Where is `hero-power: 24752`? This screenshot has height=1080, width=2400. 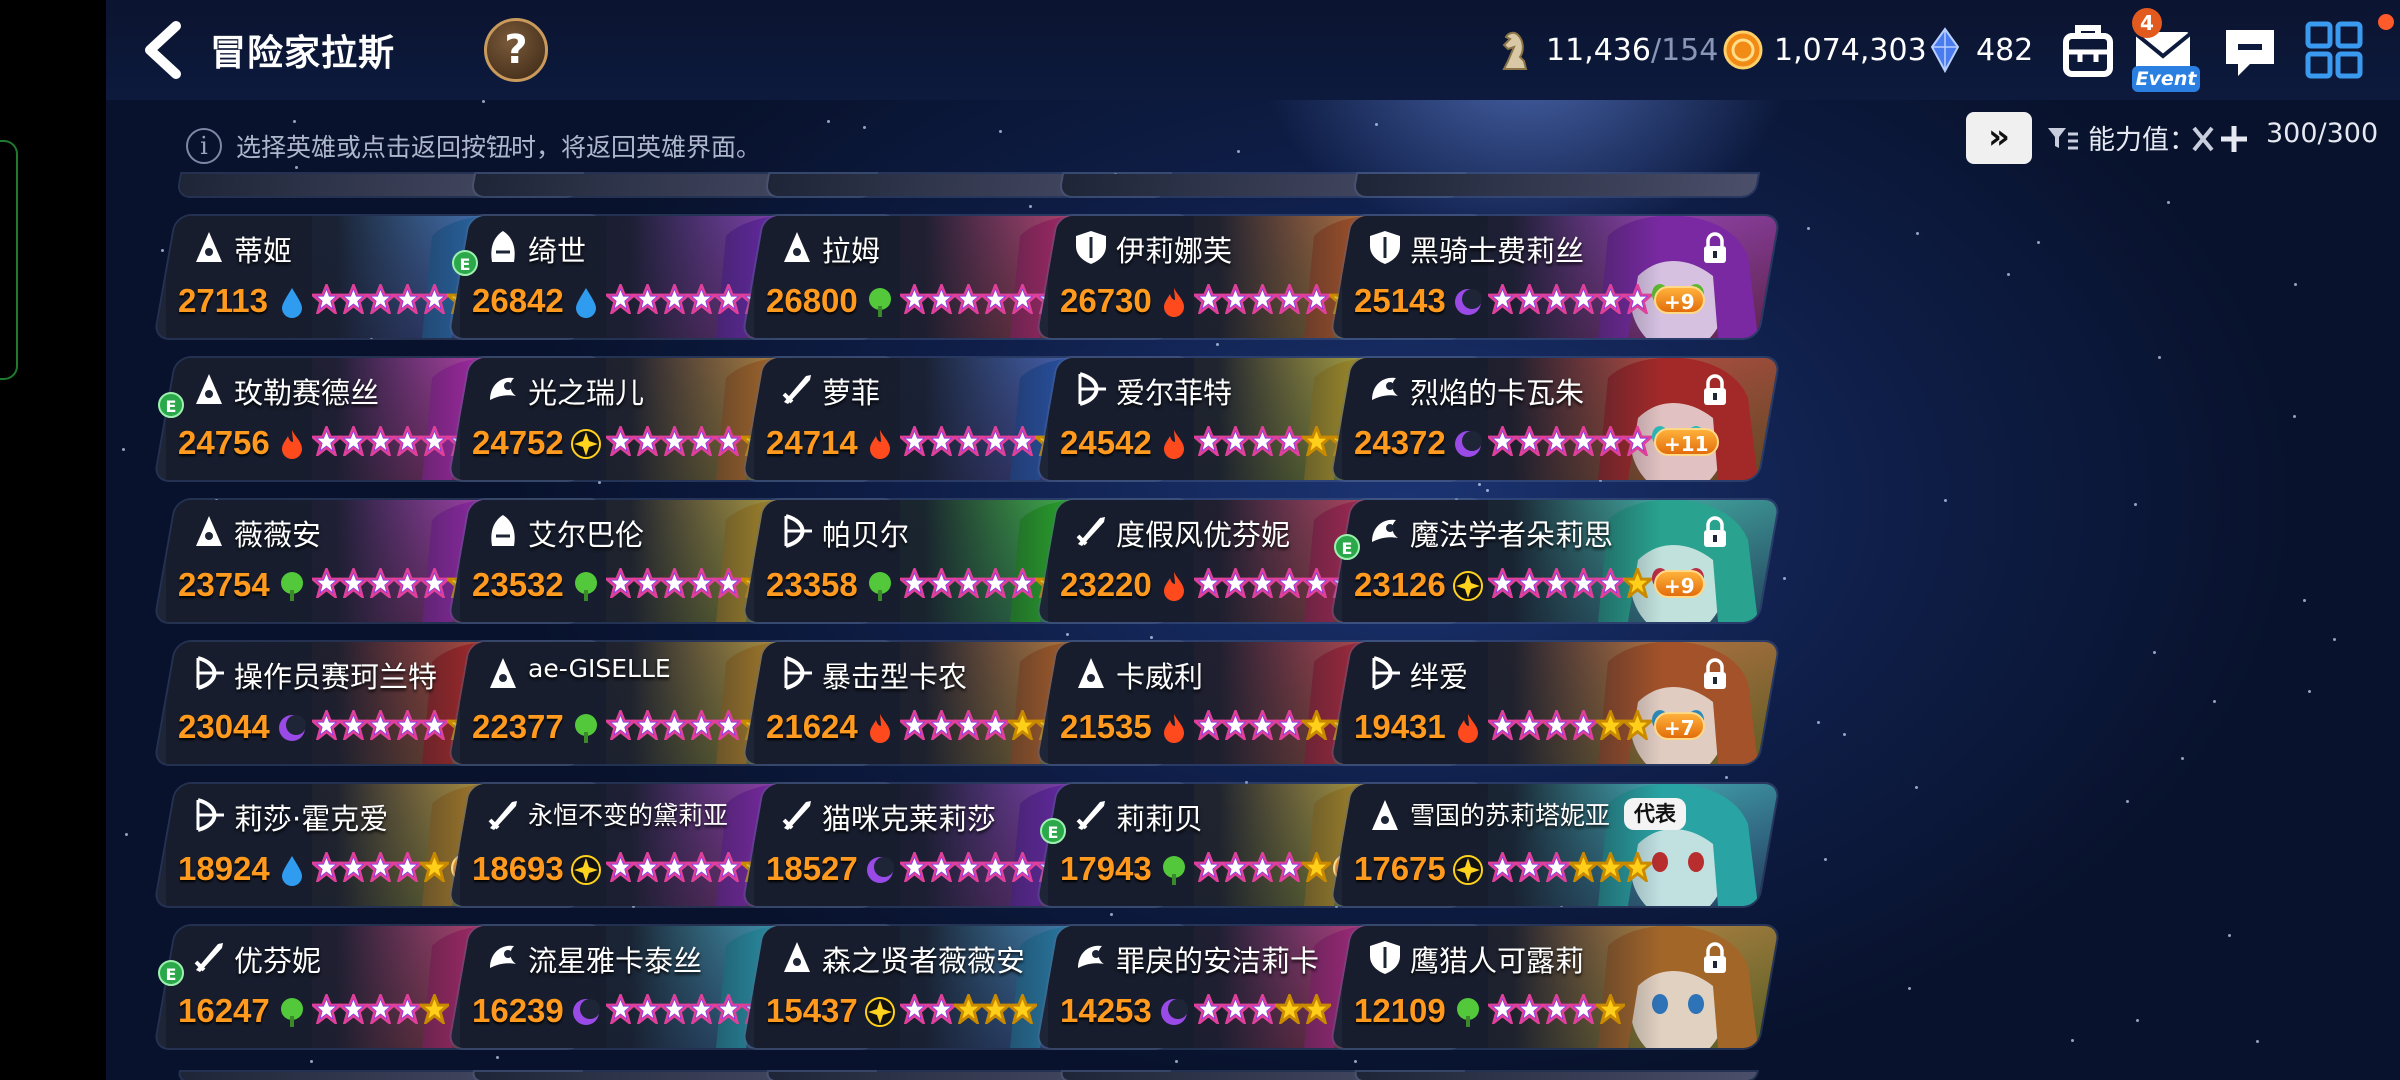 hero-power: 24752 is located at coordinates (518, 442).